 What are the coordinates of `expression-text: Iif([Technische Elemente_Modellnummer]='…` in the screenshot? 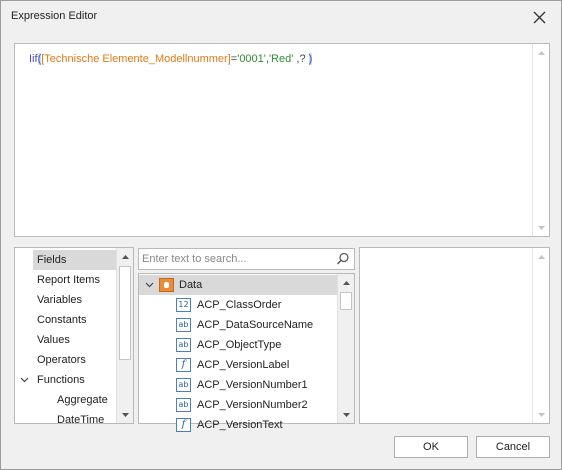 It's located at (171, 59).